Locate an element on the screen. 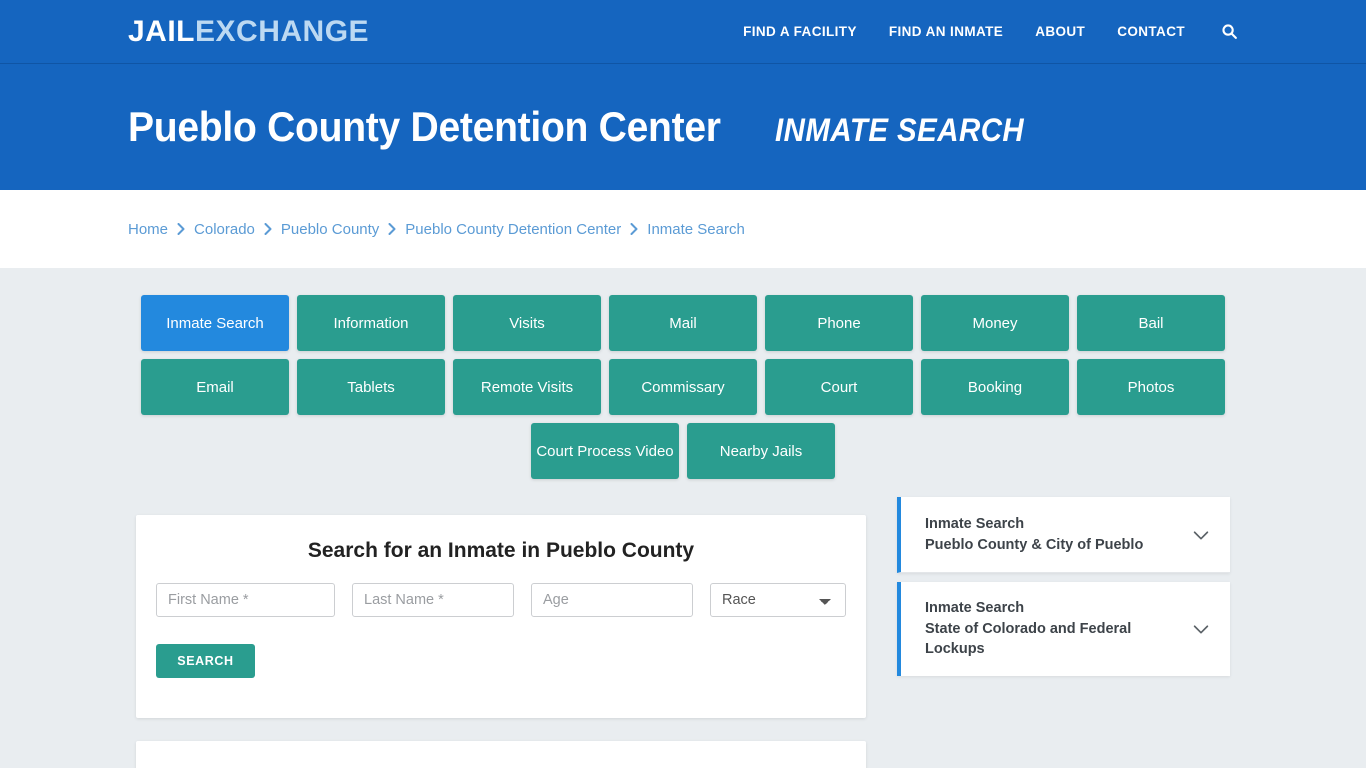  age-input is located at coordinates (612, 600).